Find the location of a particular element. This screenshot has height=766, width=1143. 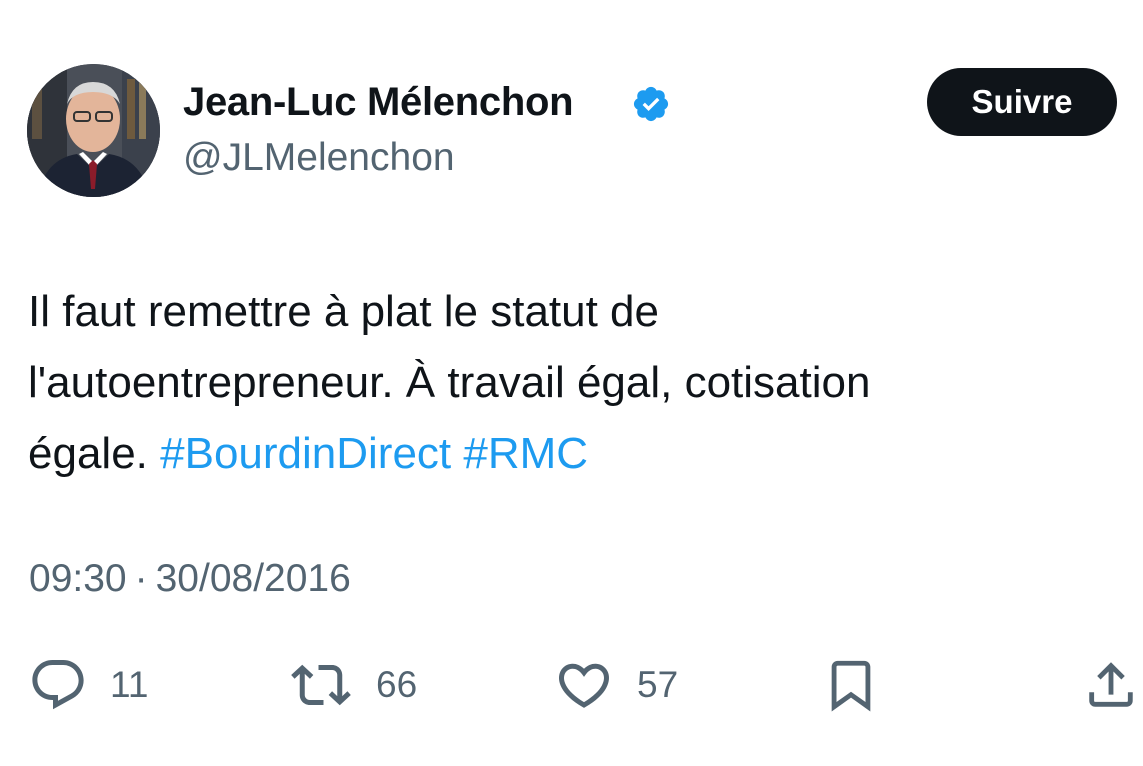

author-display-name: Jean-Luc Mélenchon is located at coordinates (378, 102).